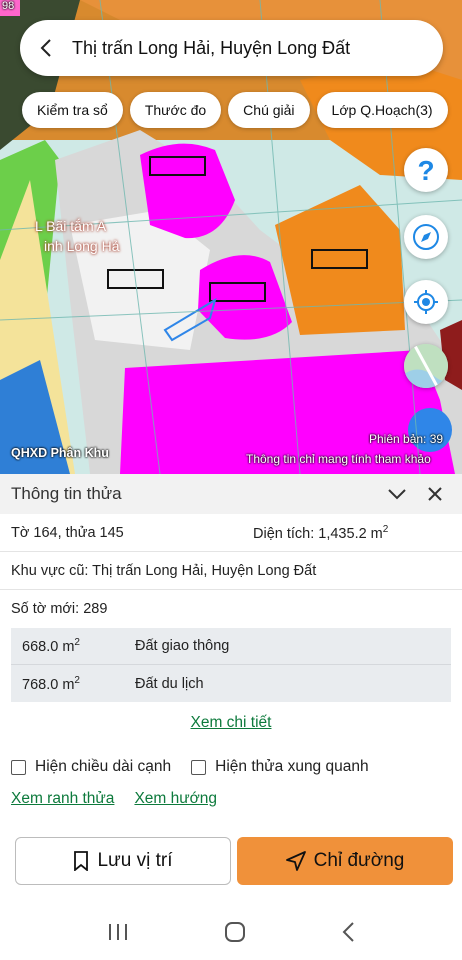 The image size is (462, 960). I want to click on home-icon, so click(234, 931).